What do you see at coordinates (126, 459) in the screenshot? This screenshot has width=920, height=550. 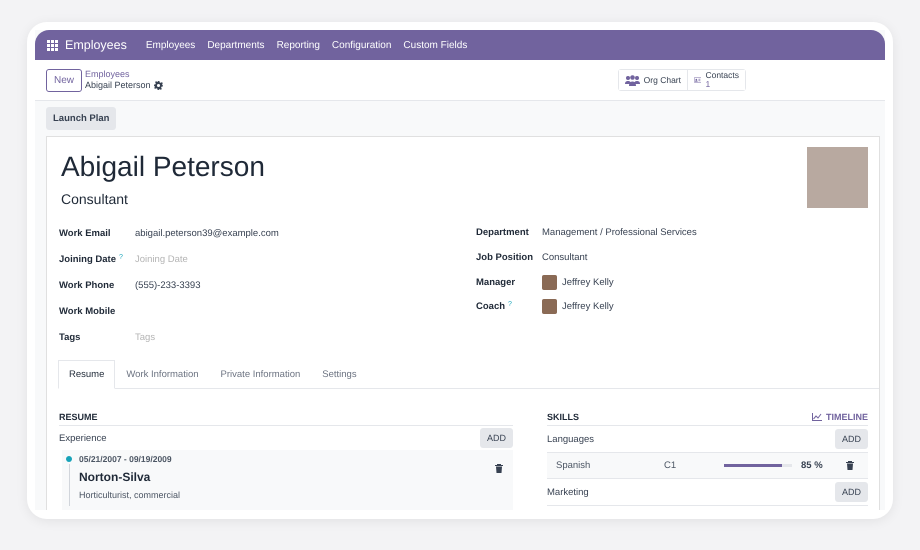 I see `entry-dates: 05/21/2007 - 09/19/2009` at bounding box center [126, 459].